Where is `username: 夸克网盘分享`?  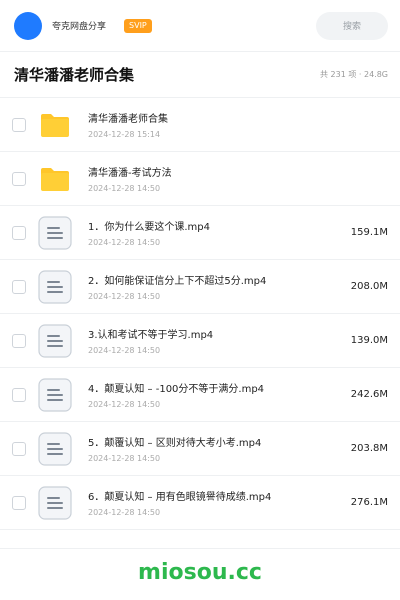 username: 夸克网盘分享 is located at coordinates (79, 27).